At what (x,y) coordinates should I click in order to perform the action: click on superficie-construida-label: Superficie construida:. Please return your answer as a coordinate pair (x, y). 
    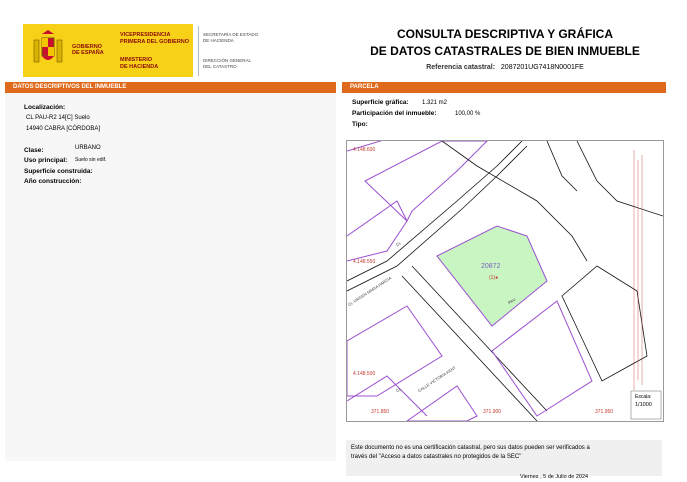
    Looking at the image, I should click on (58, 171).